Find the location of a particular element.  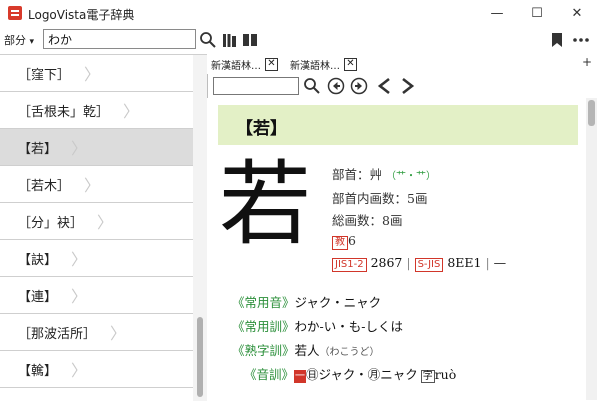

reading-common-on: 《常用音》ジャク・ニャク is located at coordinates (306, 301).